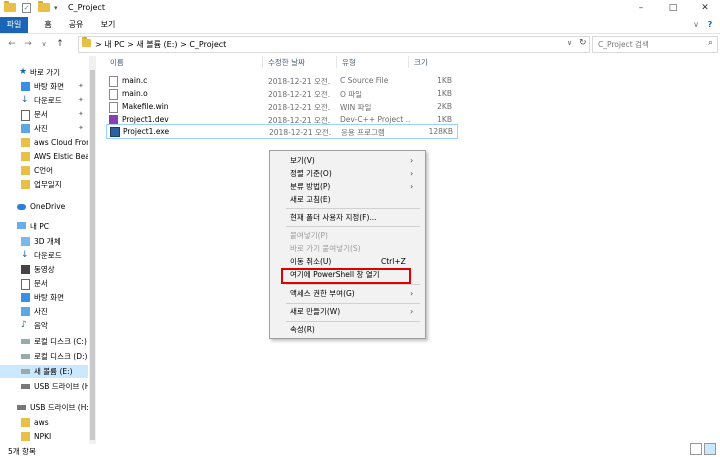 The width and height of the screenshot is (720, 457). Describe the element at coordinates (360, 25) in the screenshot. I see `ribbon-tabs: 파일 홈 공유 보기 ∨ ?` at that location.